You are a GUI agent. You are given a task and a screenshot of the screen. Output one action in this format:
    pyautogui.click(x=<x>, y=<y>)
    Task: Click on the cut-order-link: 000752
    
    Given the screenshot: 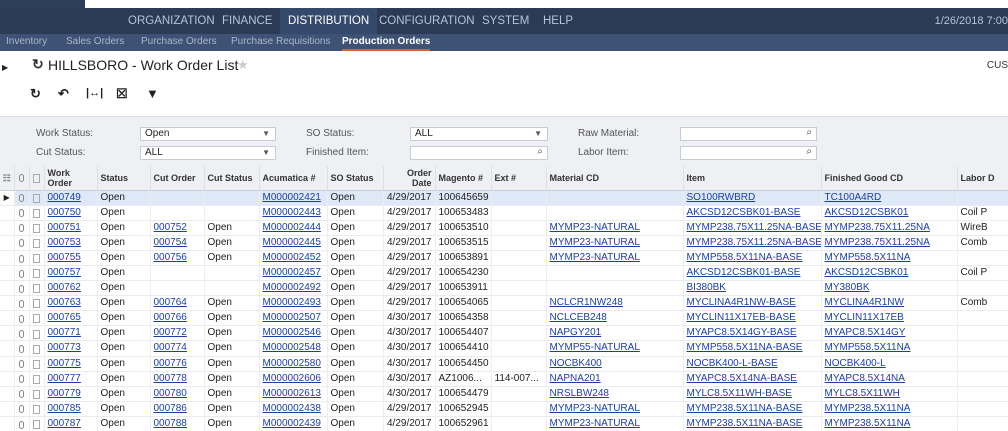 What is the action you would take?
    pyautogui.click(x=170, y=227)
    